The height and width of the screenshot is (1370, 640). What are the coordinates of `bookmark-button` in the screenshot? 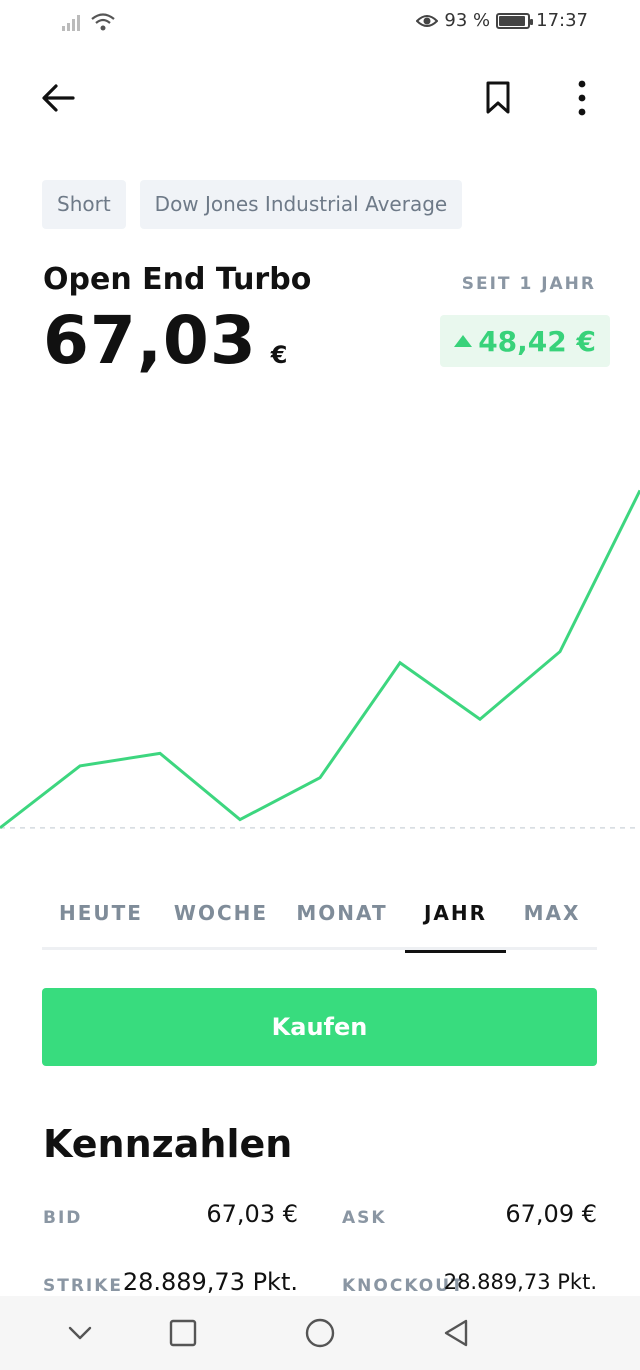 It's located at (498, 98).